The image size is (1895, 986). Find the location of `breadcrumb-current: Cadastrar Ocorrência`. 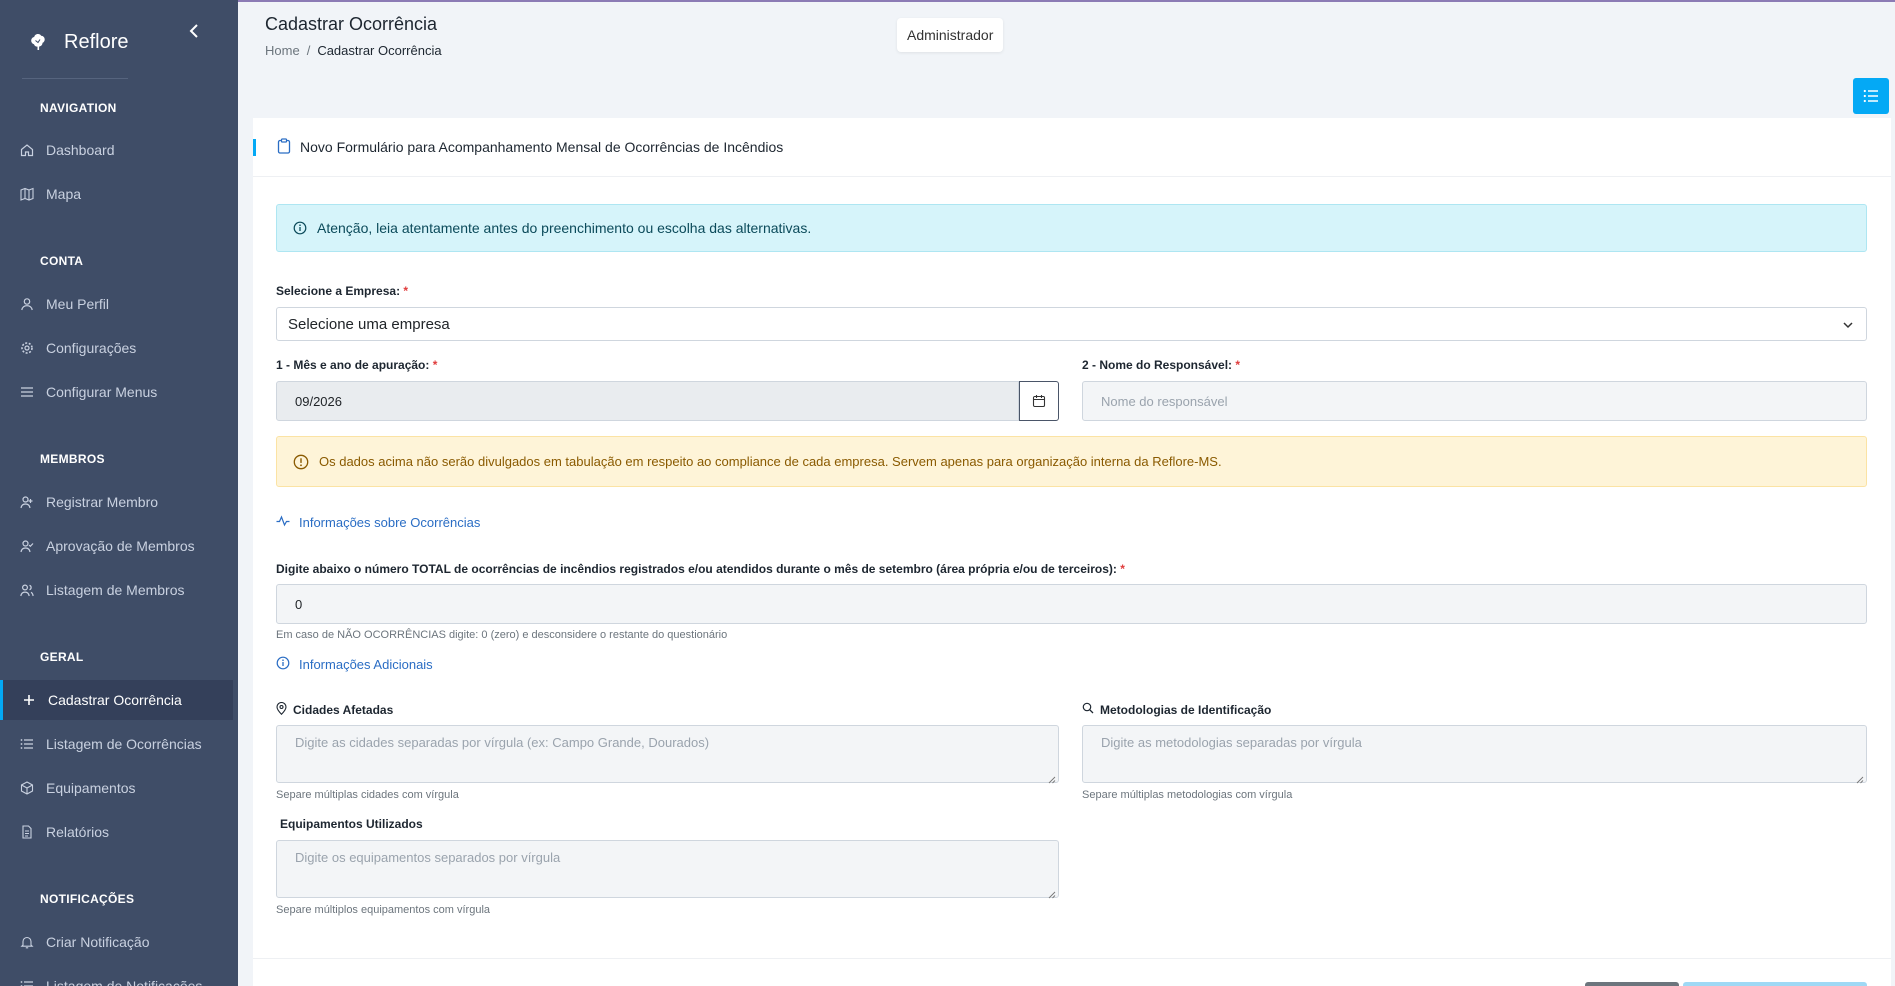

breadcrumb-current: Cadastrar Ocorrência is located at coordinates (379, 50).